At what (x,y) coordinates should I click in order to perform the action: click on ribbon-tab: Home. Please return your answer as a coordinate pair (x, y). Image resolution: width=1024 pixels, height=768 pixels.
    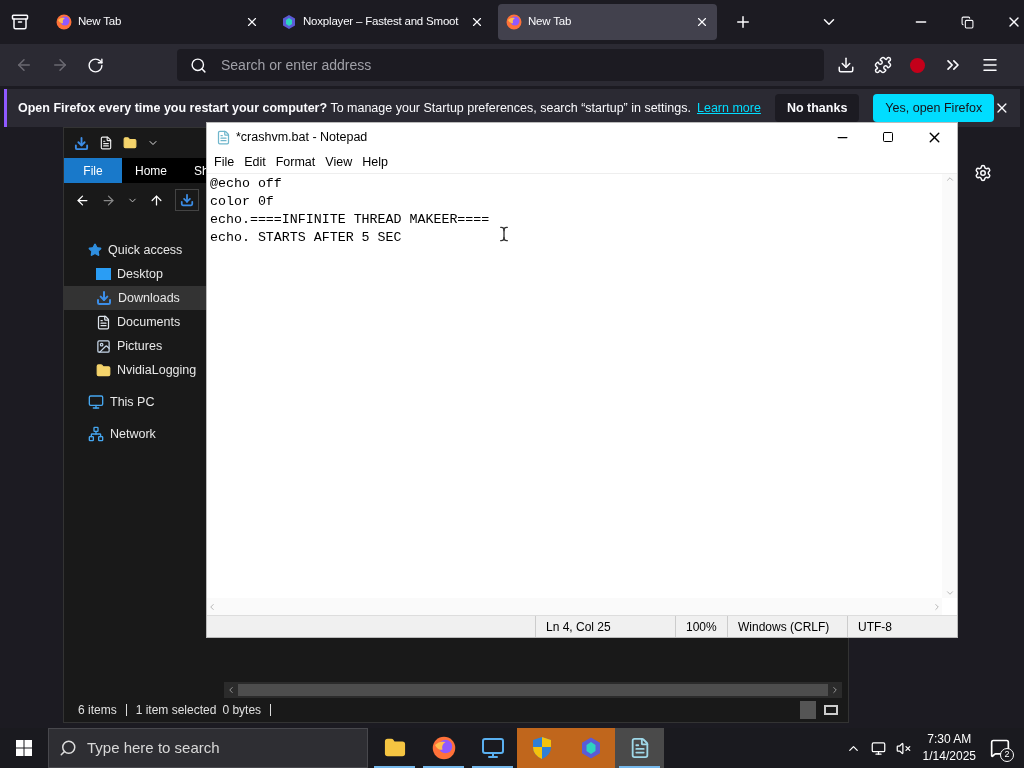
    Looking at the image, I should click on (151, 170).